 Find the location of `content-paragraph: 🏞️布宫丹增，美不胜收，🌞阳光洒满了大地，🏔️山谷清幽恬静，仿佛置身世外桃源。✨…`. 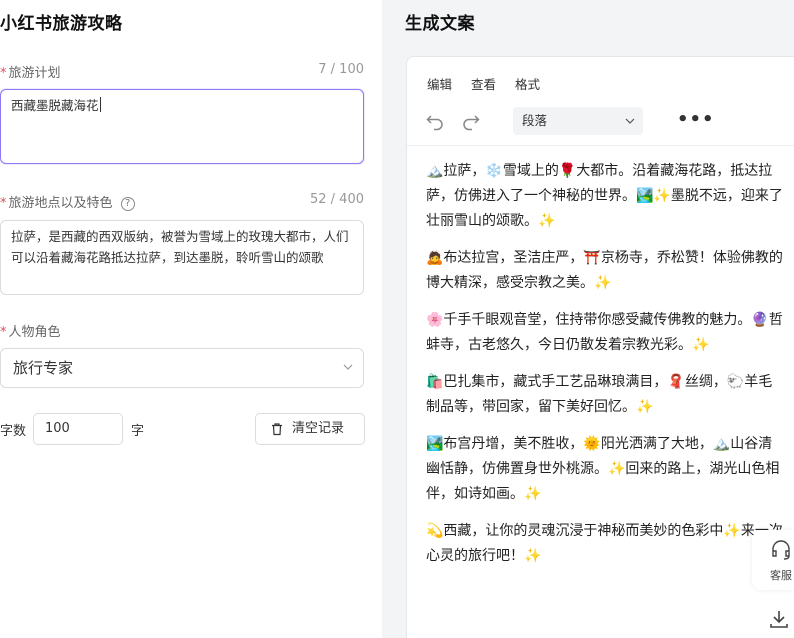

content-paragraph: 🏞️布宫丹增，美不胜收，🌞阳光洒满了大地，🏔️山谷清幽恬静，仿佛置身世外桃源。✨… is located at coordinates (603, 469).